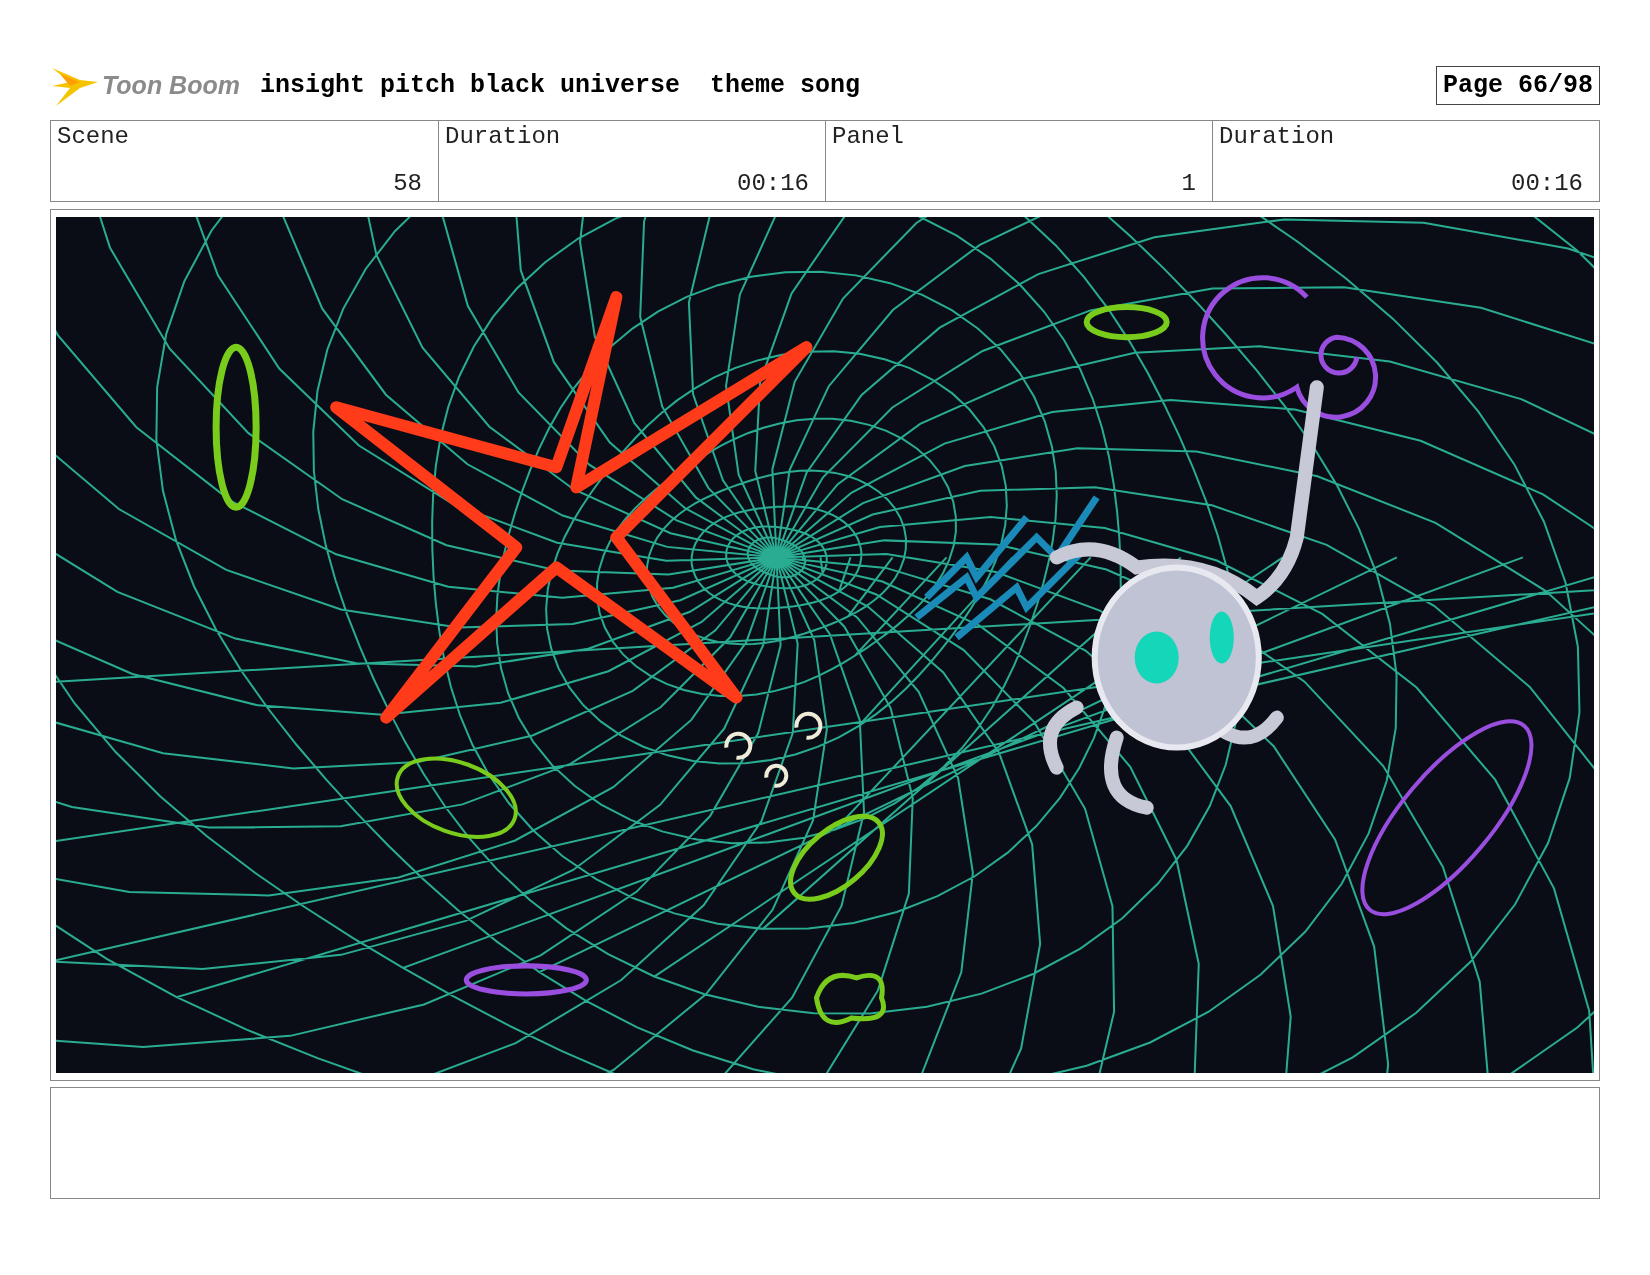  Describe the element at coordinates (868, 136) in the screenshot. I see `field-label: Panel` at that location.